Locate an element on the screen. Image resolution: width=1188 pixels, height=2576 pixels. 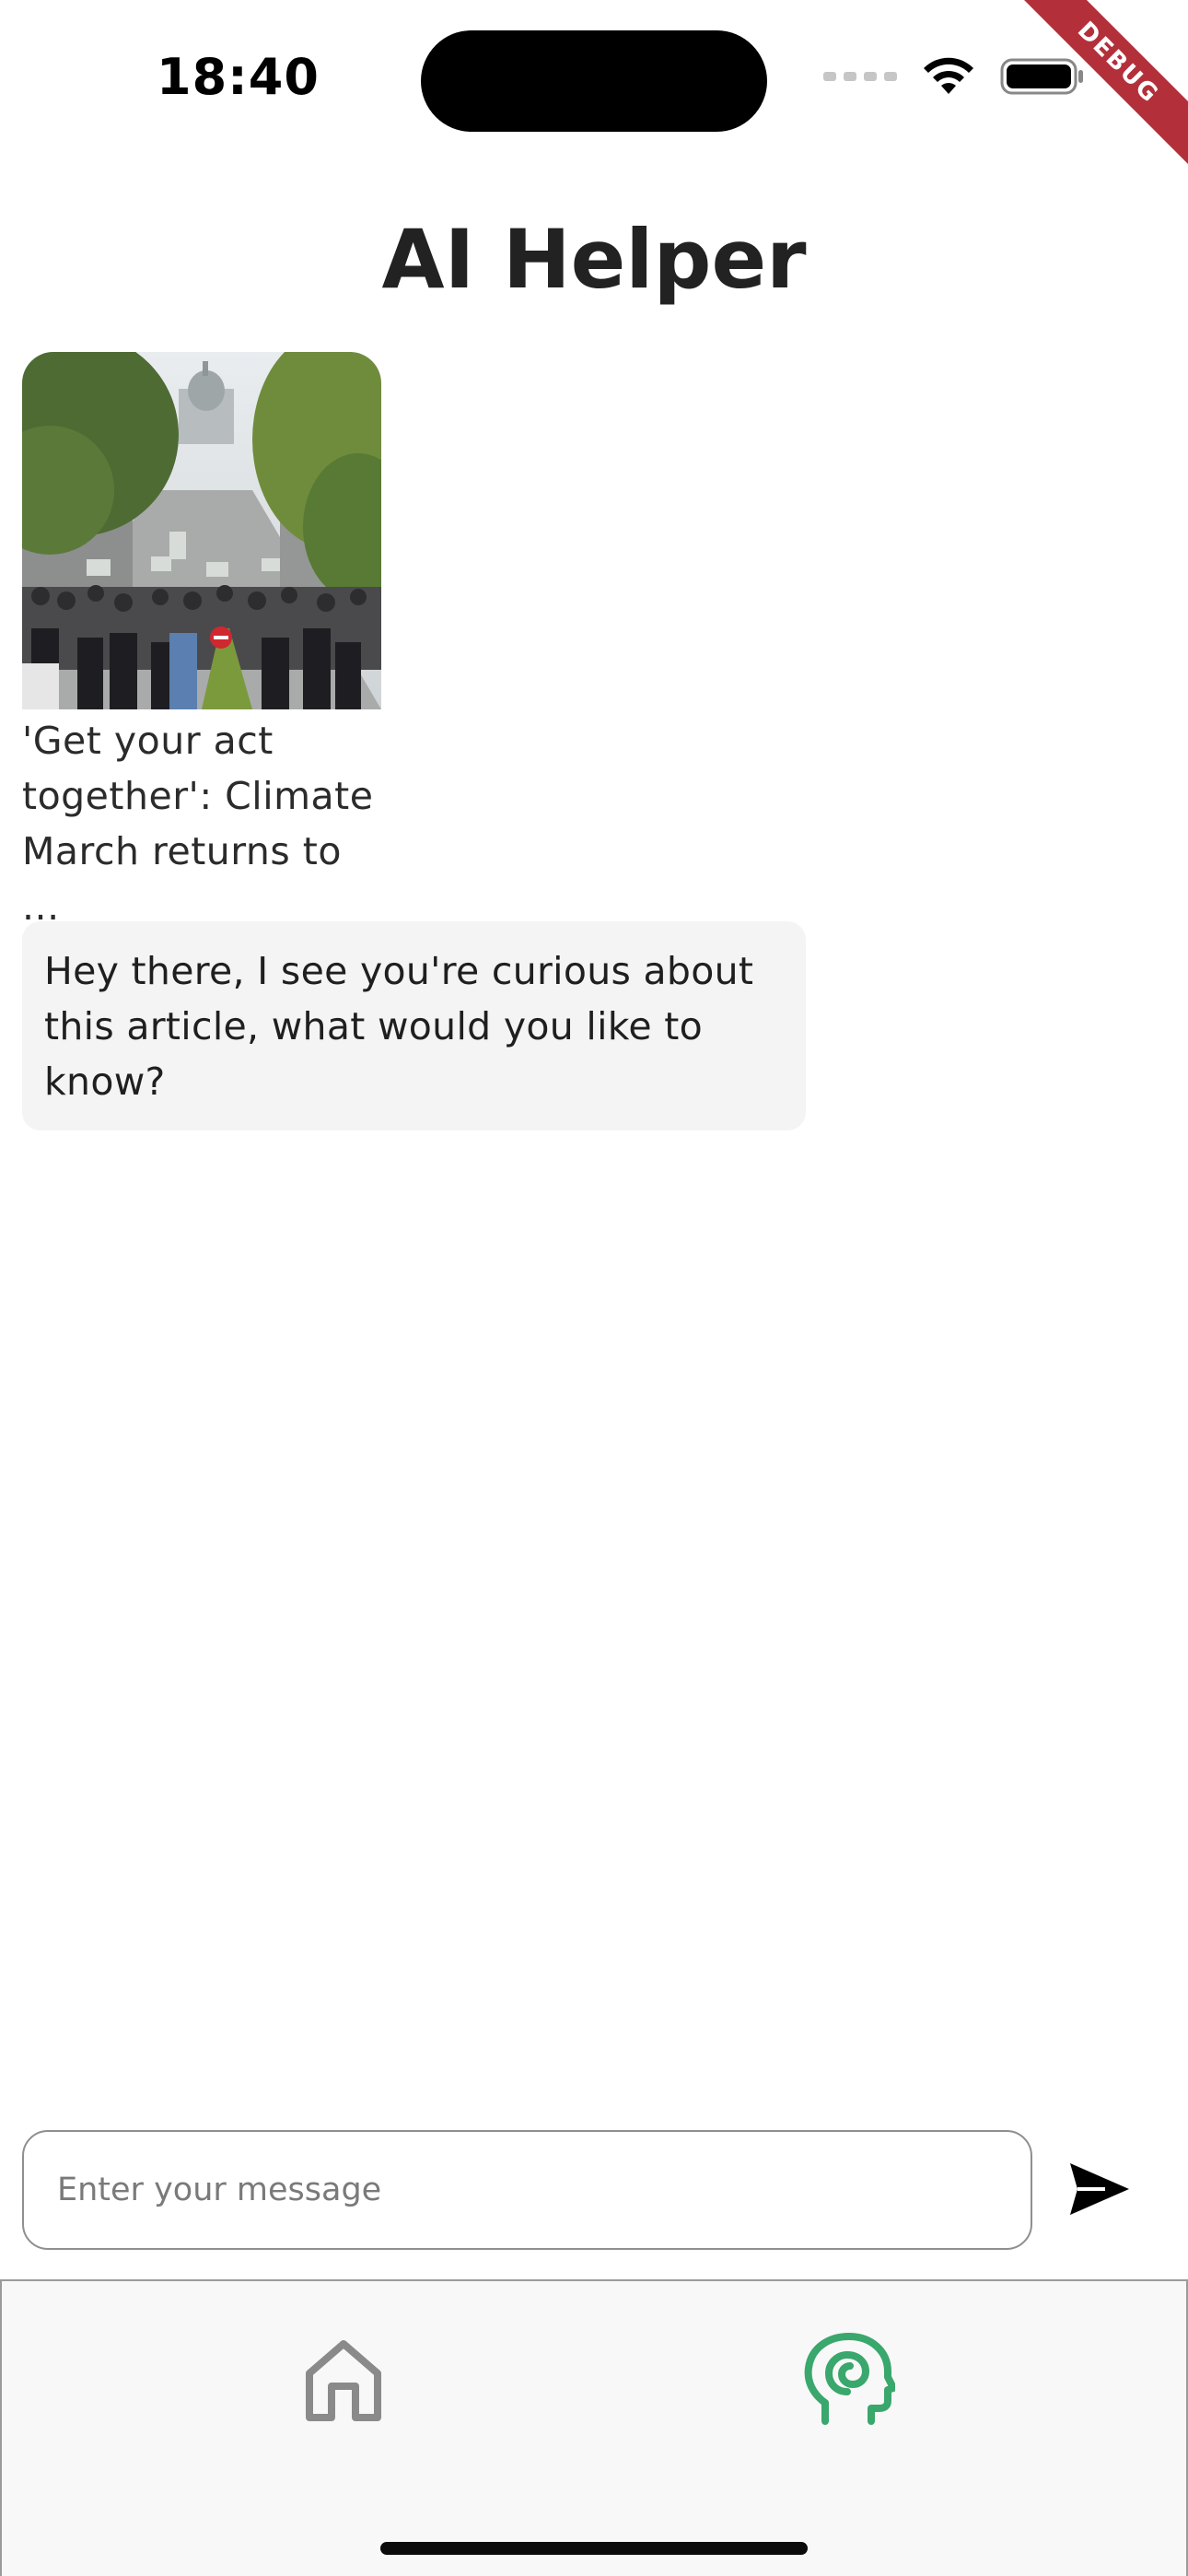
ai-head-icon is located at coordinates (849, 2379).